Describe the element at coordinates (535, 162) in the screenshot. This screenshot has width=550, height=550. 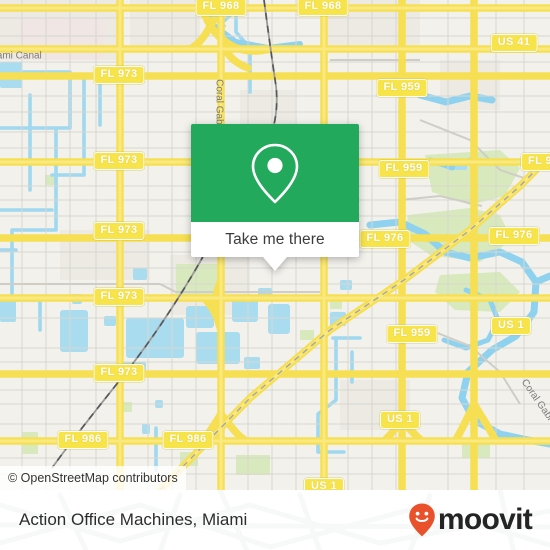
I see `road-shield: FL 9` at that location.